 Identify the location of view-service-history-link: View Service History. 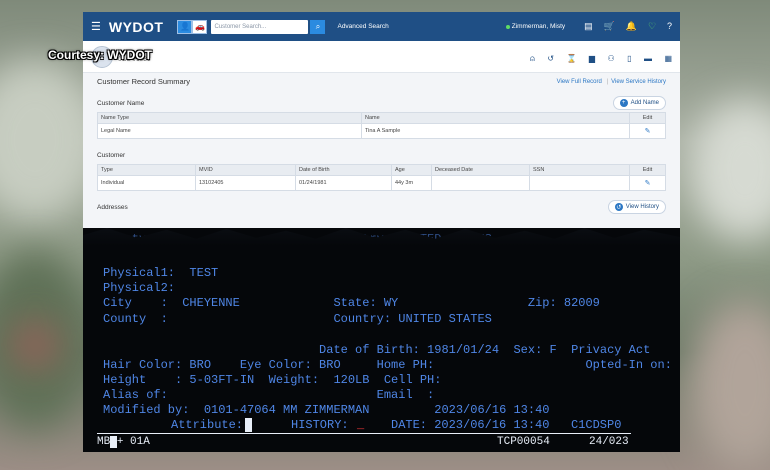
(635, 82).